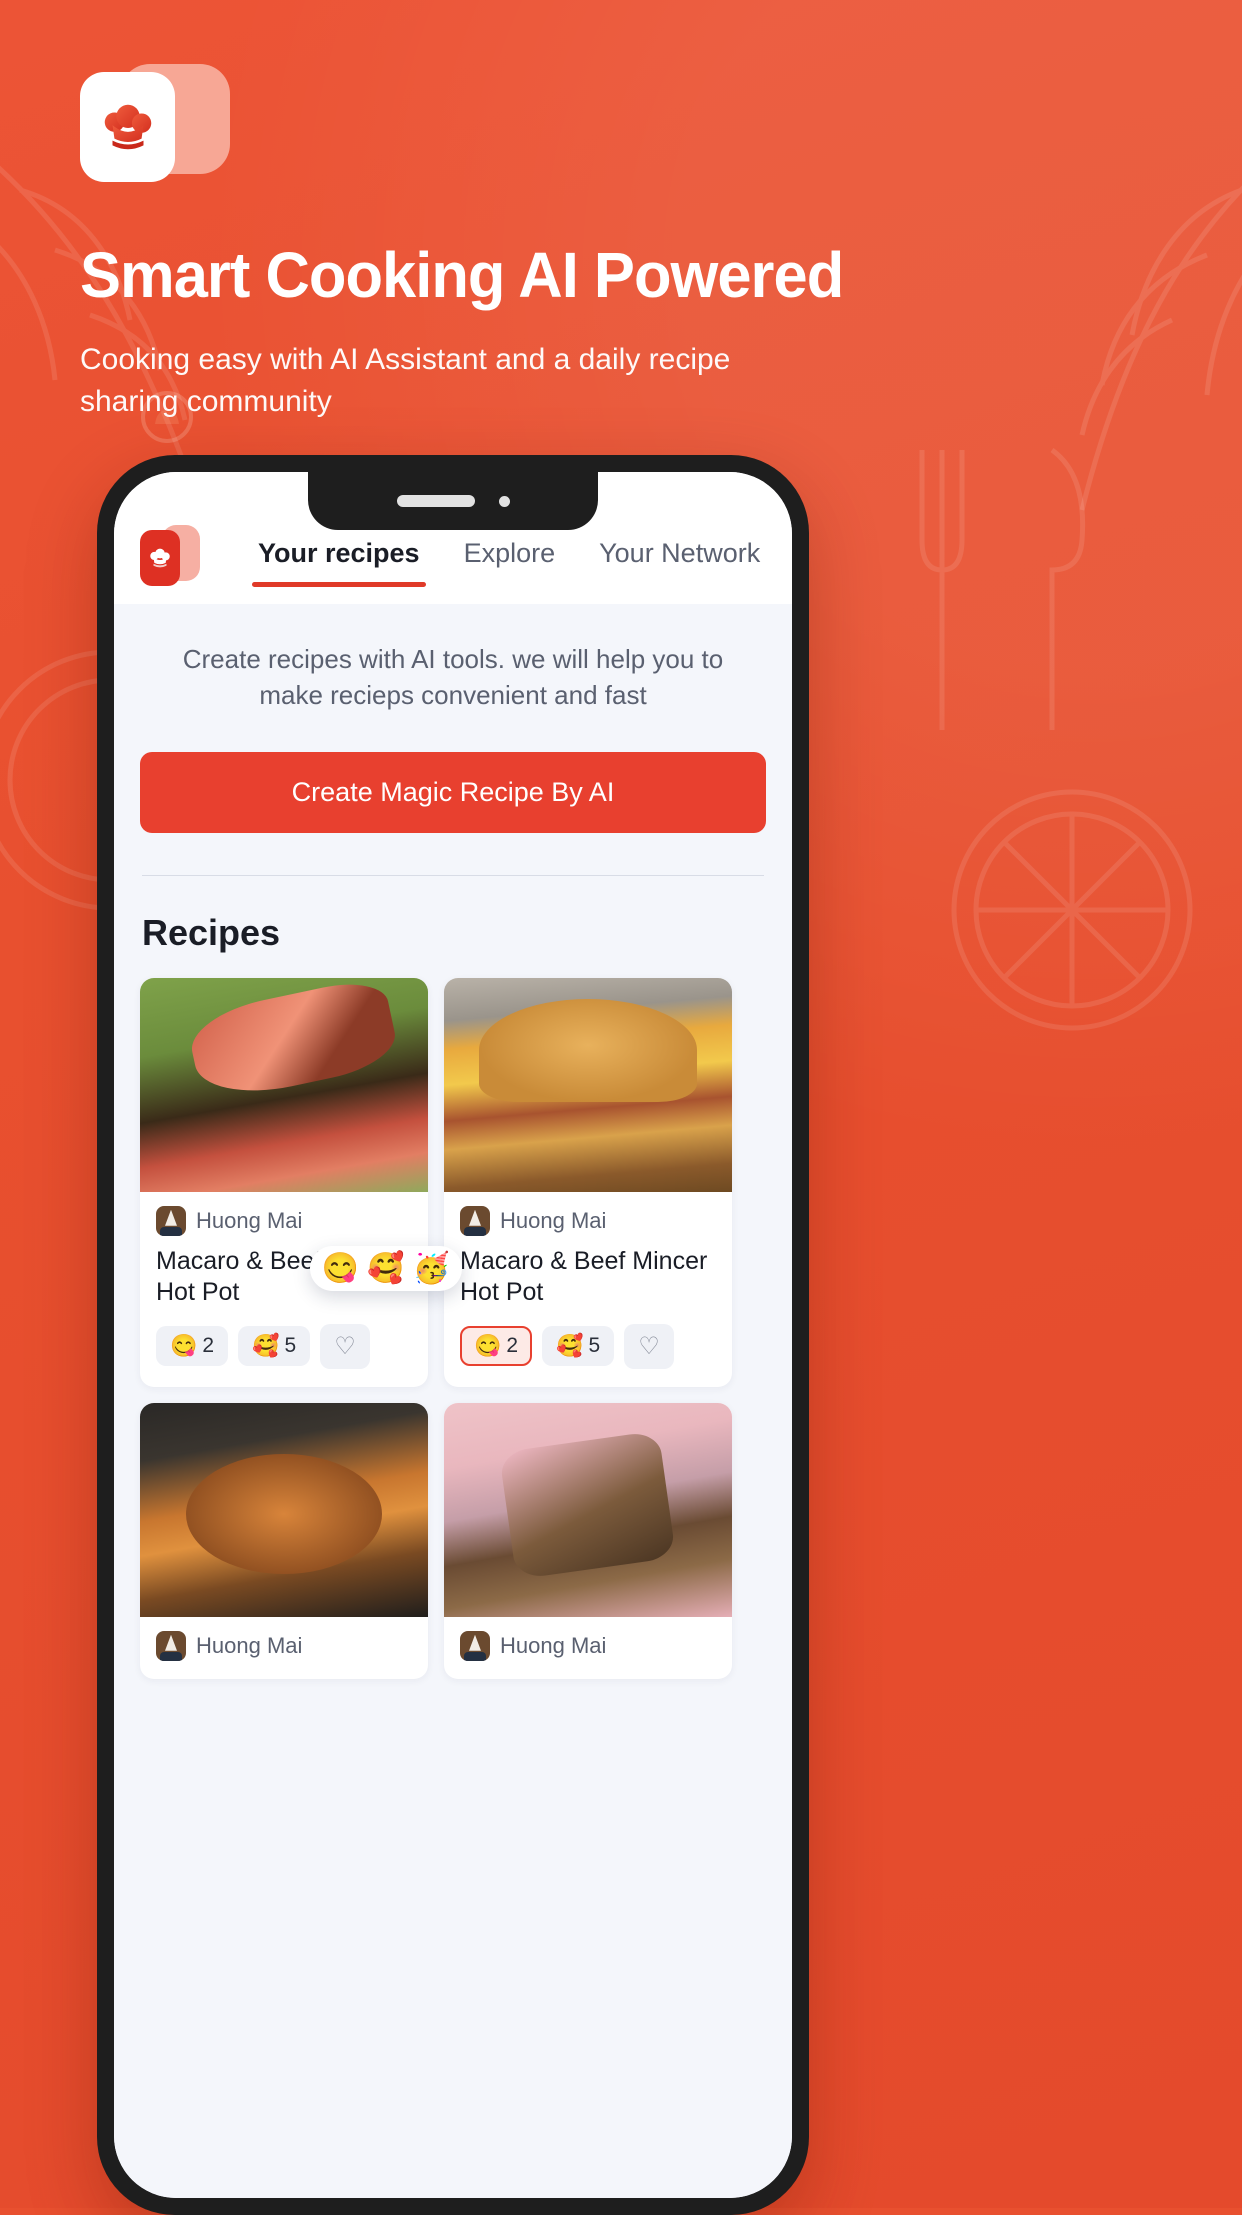  Describe the element at coordinates (462, 275) in the screenshot. I see `page-title: Smart Cooking AI Powered` at that location.